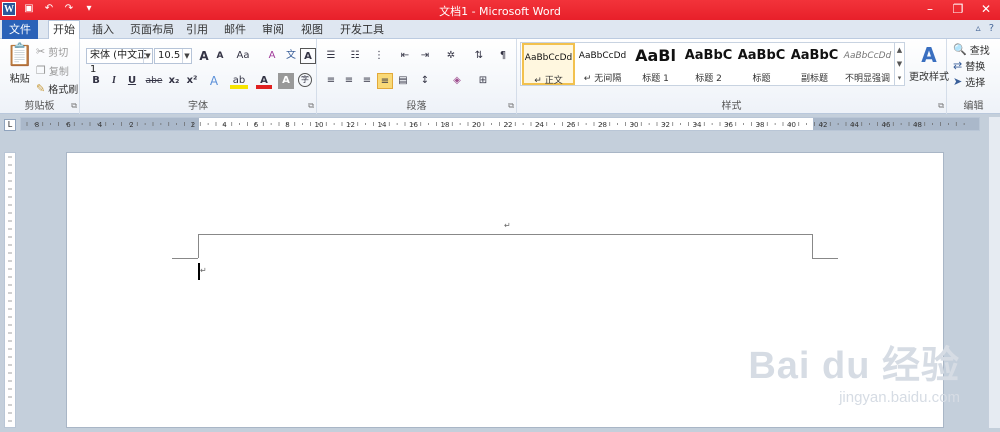 Image resolution: width=1000 pixels, height=432 pixels. Describe the element at coordinates (198, 104) in the screenshot. I see `font-group-label: 字体` at that location.